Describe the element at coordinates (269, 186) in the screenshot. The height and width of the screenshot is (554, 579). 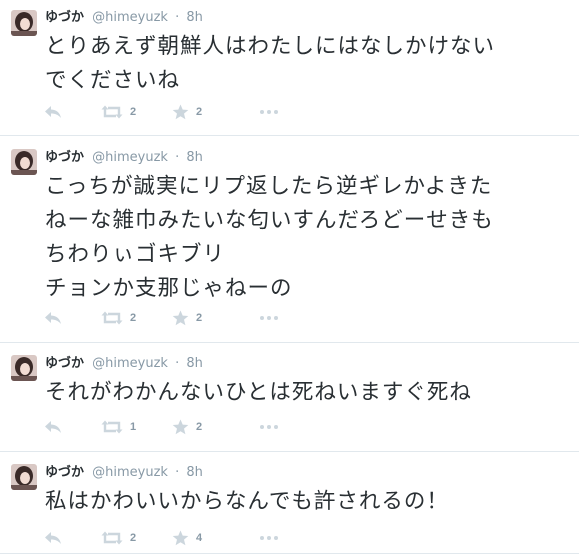
I see `tweet-text-line: こっちが誠実にリプ返したら逆ギレかよきた` at that location.